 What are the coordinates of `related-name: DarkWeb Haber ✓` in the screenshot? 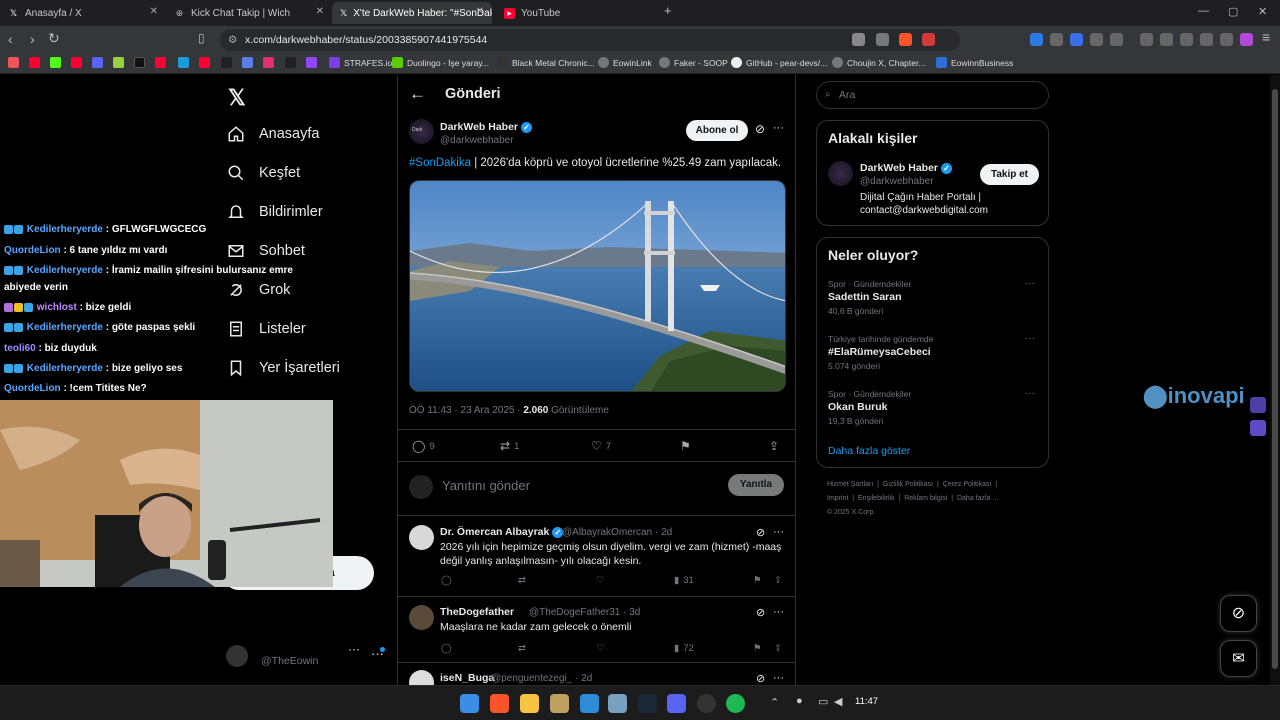 It's located at (906, 168).